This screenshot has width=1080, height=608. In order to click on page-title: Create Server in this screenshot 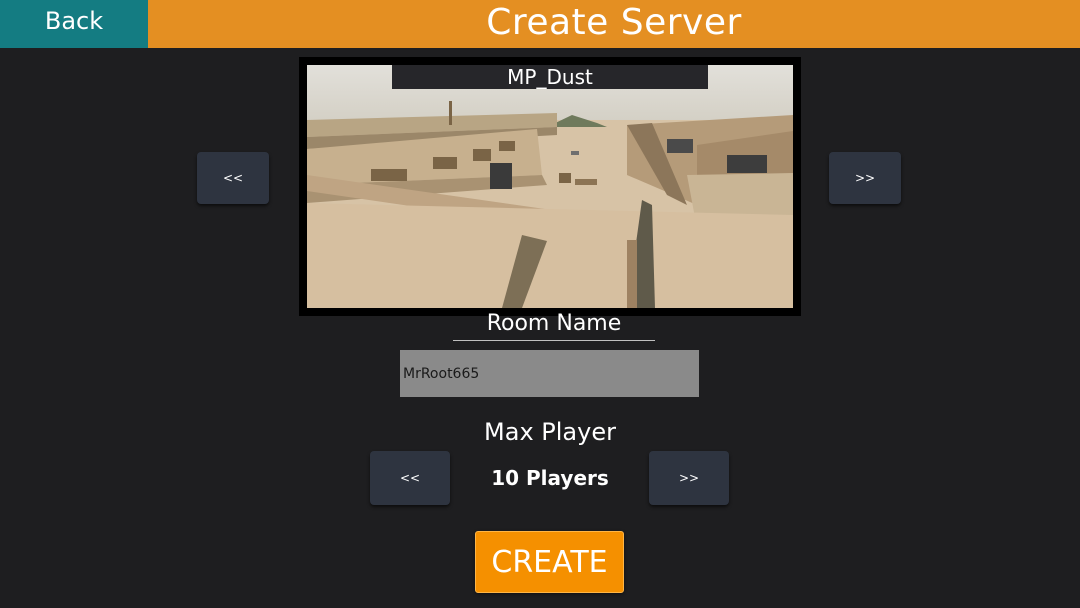, I will do `click(614, 22)`.